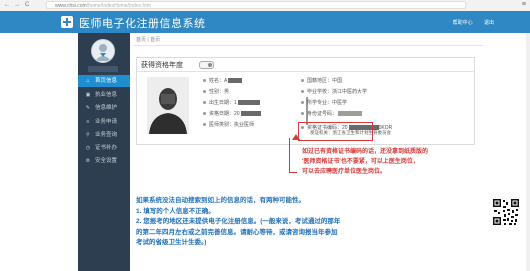 This screenshot has width=530, height=271. Describe the element at coordinates (320, 103) in the screenshot. I see `field-label: 所学专业：` at that location.